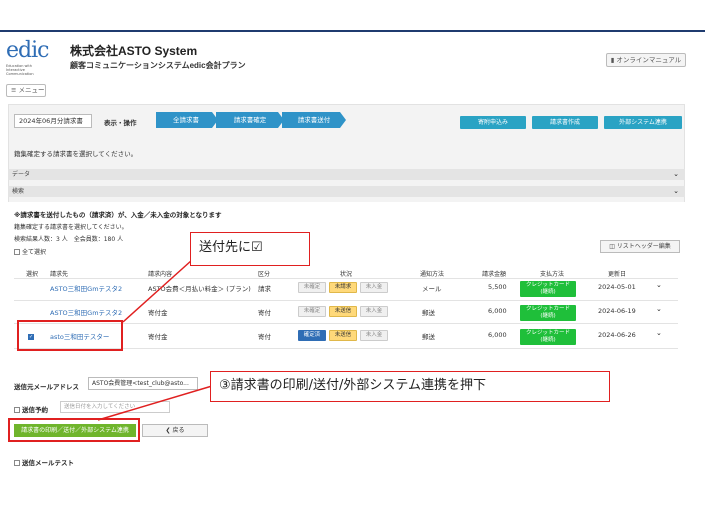 This screenshot has width=705, height=511. What do you see at coordinates (374, 287) in the screenshot?
I see `row1-status-payment: 未入金` at bounding box center [374, 287].